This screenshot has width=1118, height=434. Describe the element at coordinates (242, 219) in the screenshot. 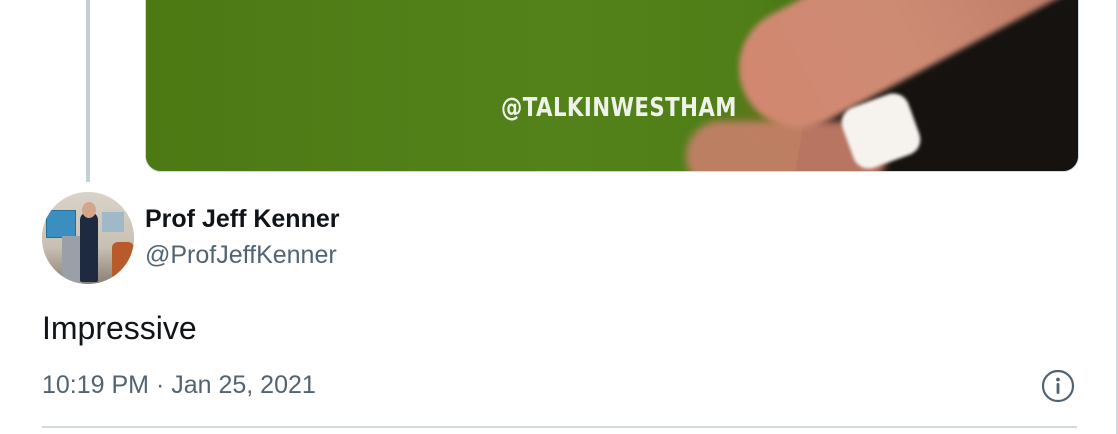

I see `author-name: Prof Jeff Kenner` at that location.